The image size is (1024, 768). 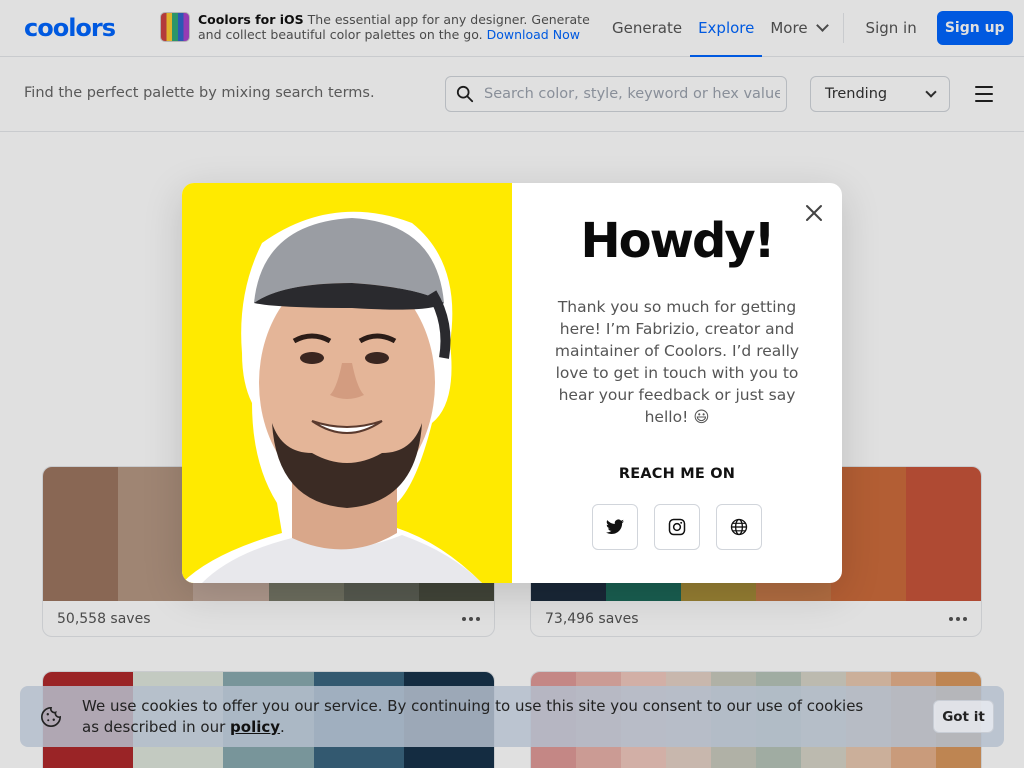 I want to click on cookie-icon, so click(x=51, y=719).